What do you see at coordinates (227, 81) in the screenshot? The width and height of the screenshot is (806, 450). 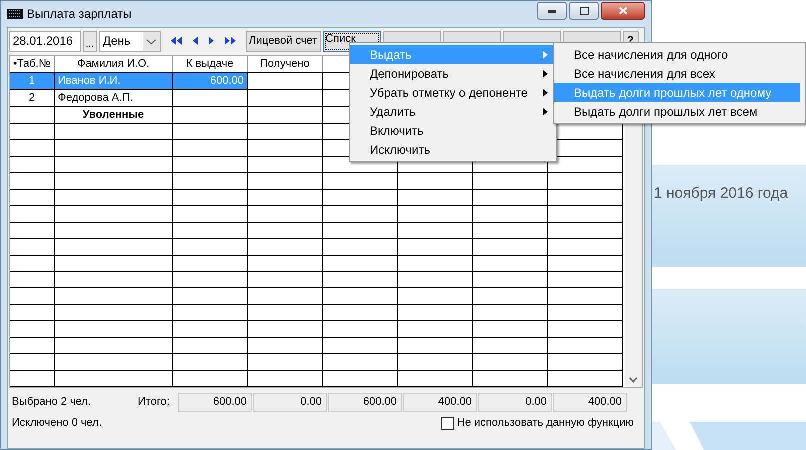 I see `table-cell-text: 600.00` at bounding box center [227, 81].